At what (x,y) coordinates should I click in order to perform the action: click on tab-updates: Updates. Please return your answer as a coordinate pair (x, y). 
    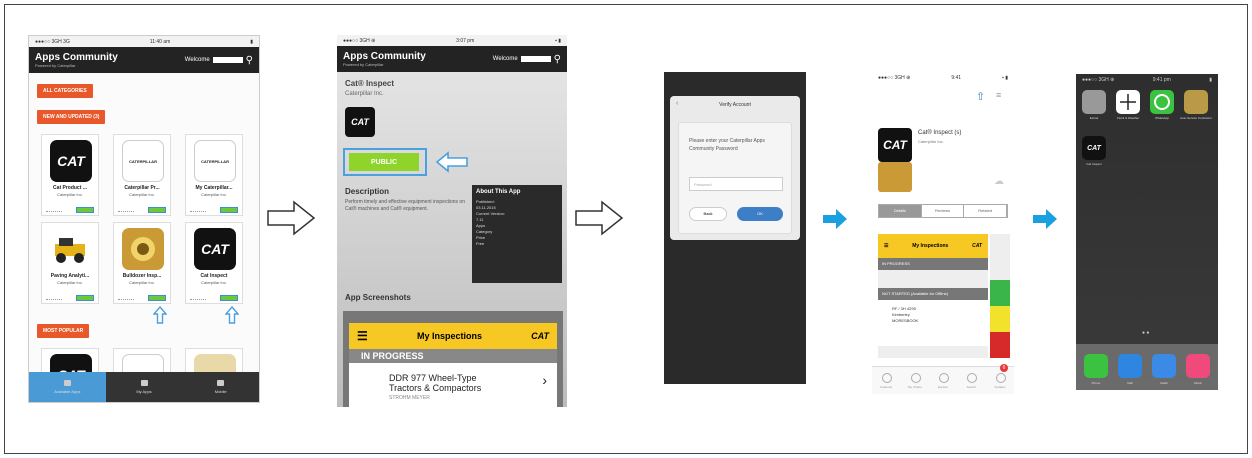
    Looking at the image, I should click on (1000, 380).